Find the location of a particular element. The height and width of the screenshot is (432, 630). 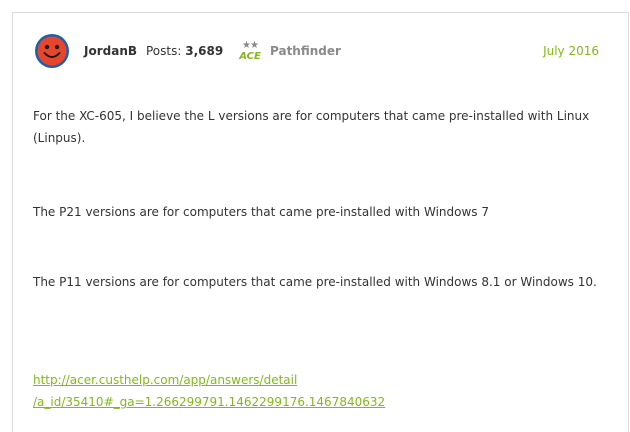

rank-stars-icon: ★★ is located at coordinates (250, 45).